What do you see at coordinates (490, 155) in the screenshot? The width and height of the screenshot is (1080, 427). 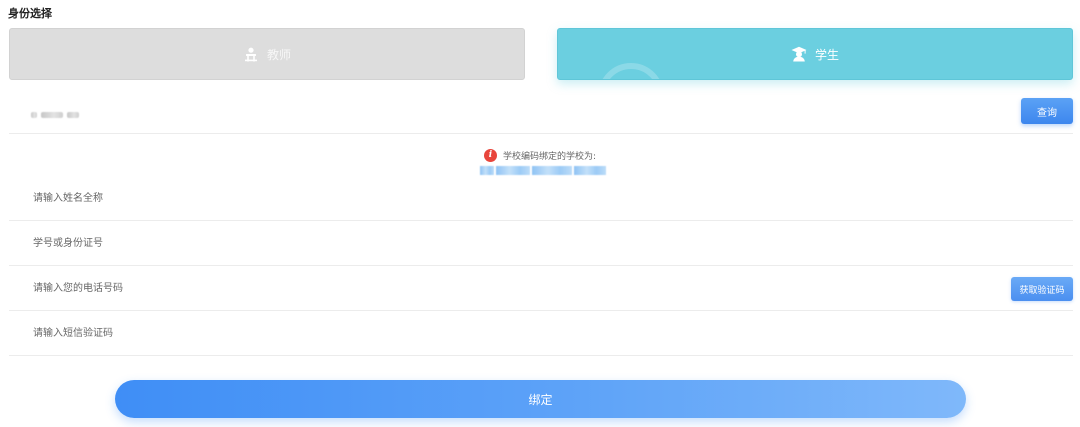 I see `warning-icon: i` at bounding box center [490, 155].